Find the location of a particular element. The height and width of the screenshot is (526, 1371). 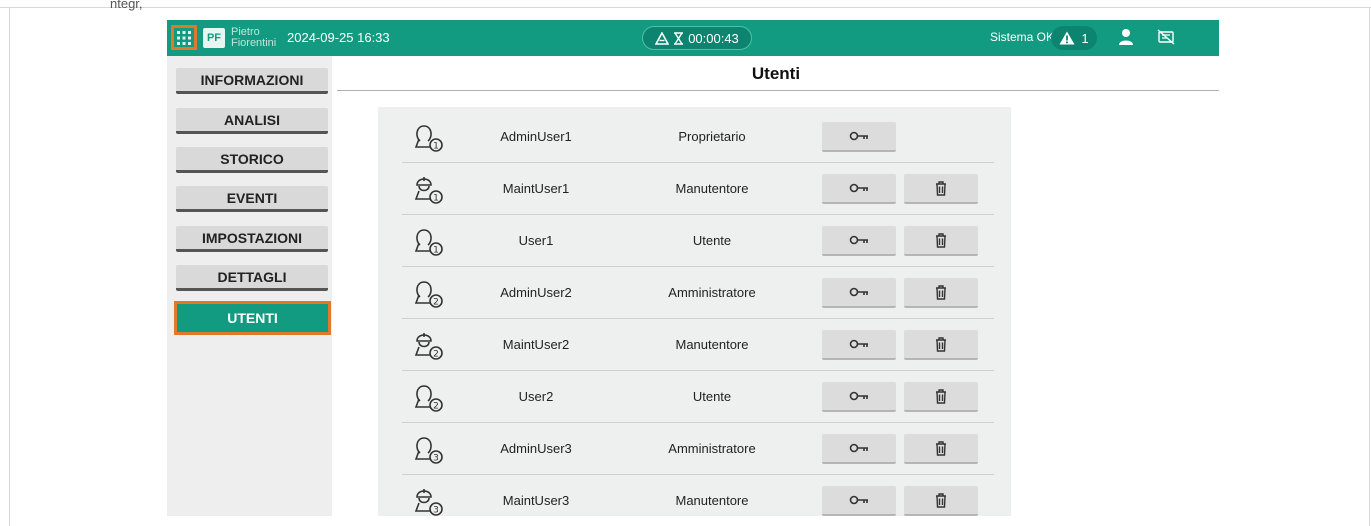

user-name: MaintUser3 is located at coordinates (536, 500).